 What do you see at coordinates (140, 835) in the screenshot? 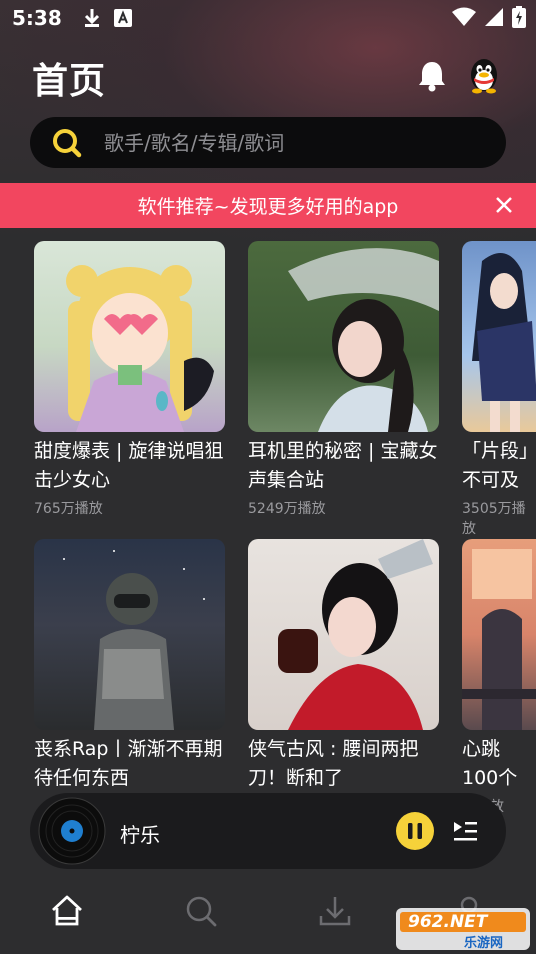
I see `now-playing-title: 柠乐` at bounding box center [140, 835].